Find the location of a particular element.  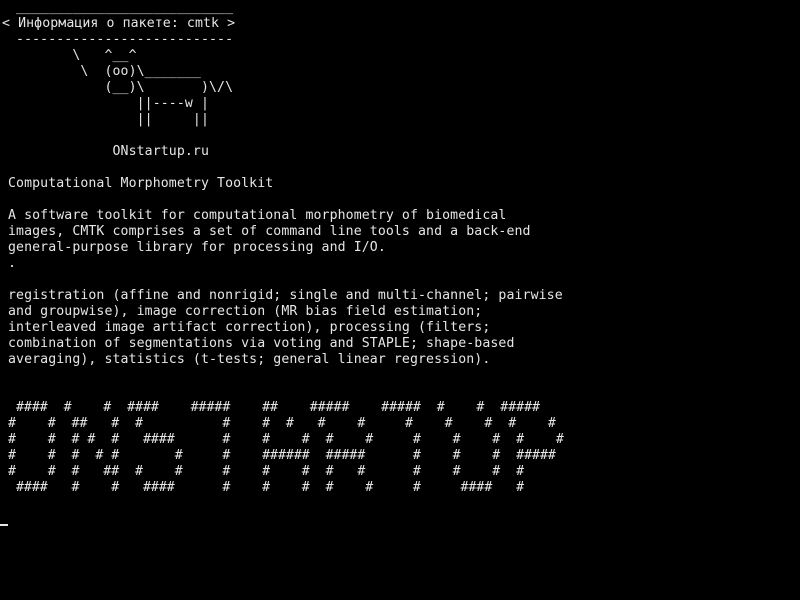

cowsay-bubble-text: < Информация о пакете: cmtk > is located at coordinates (119, 23).